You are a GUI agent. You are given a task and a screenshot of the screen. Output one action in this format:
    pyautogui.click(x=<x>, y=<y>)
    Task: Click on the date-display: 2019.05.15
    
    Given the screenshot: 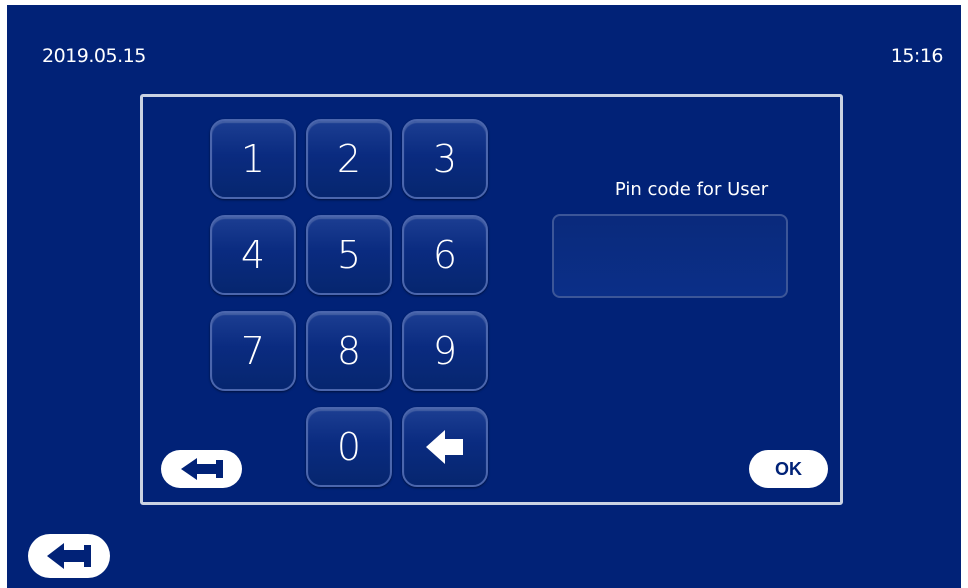 What is the action you would take?
    pyautogui.click(x=94, y=56)
    